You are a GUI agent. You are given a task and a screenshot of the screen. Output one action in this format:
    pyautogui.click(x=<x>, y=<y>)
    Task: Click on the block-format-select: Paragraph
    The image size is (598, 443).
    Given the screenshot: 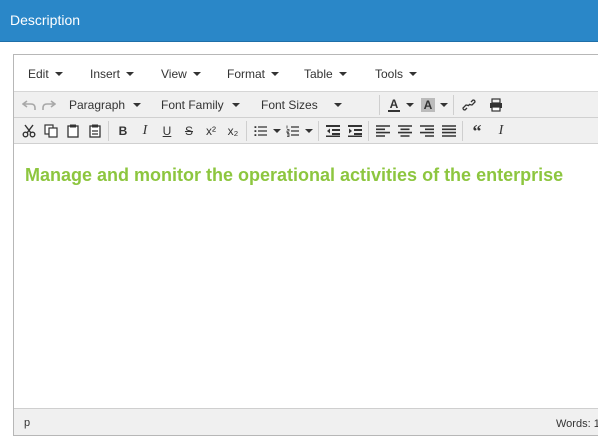 What is the action you would take?
    pyautogui.click(x=105, y=105)
    